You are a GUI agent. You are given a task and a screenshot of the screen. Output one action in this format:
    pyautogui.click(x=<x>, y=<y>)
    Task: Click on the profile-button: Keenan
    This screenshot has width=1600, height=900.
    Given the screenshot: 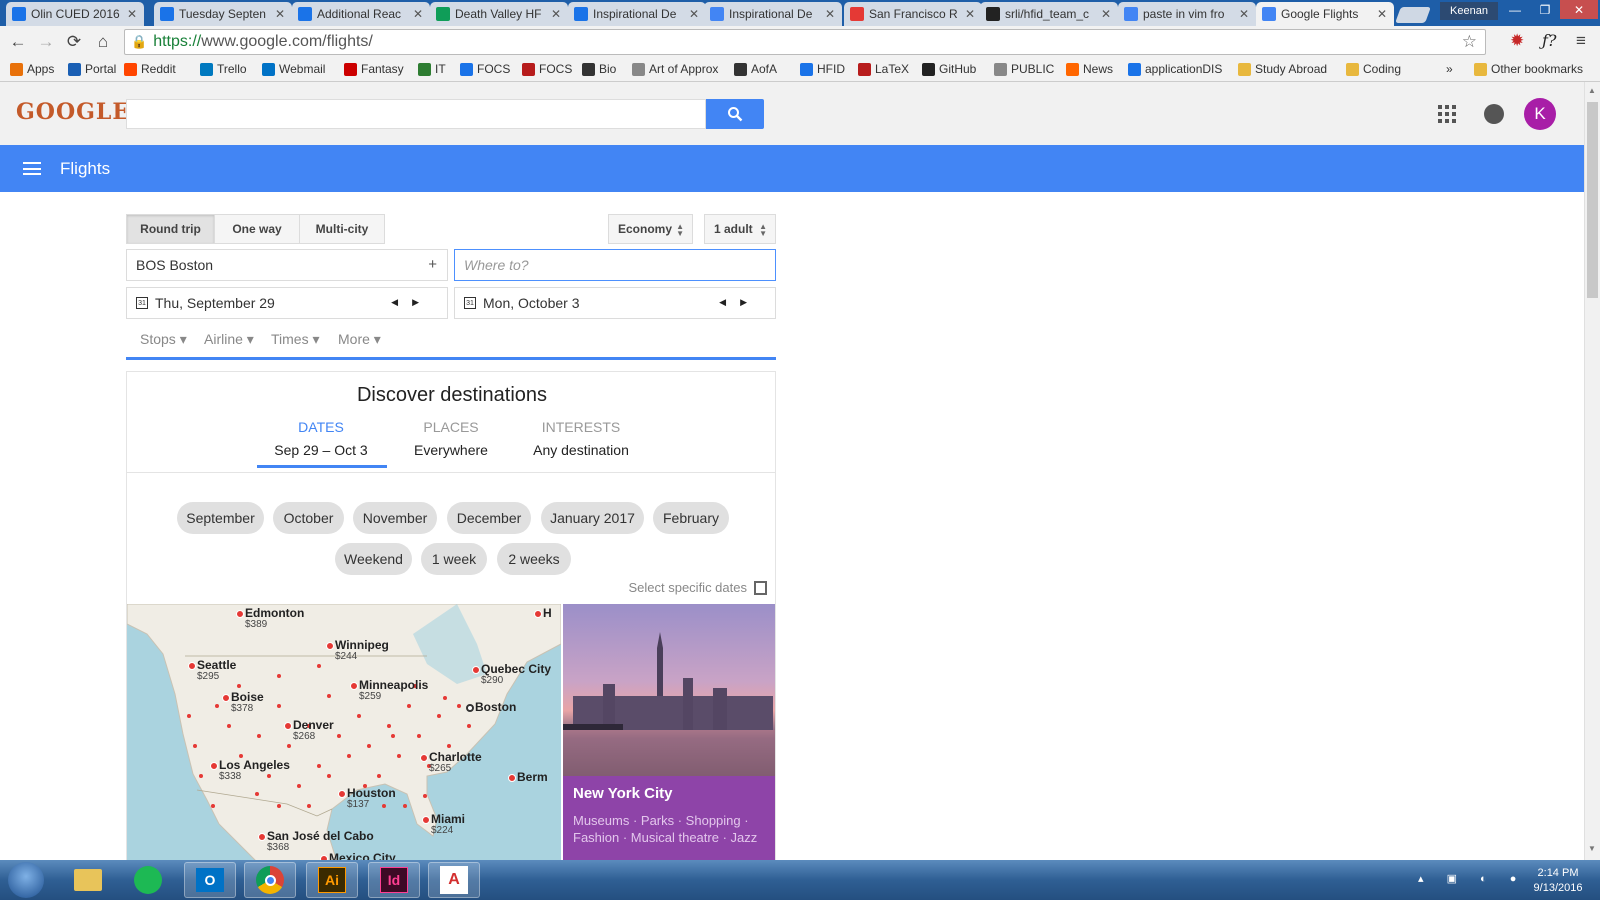 What is the action you would take?
    pyautogui.click(x=1469, y=11)
    